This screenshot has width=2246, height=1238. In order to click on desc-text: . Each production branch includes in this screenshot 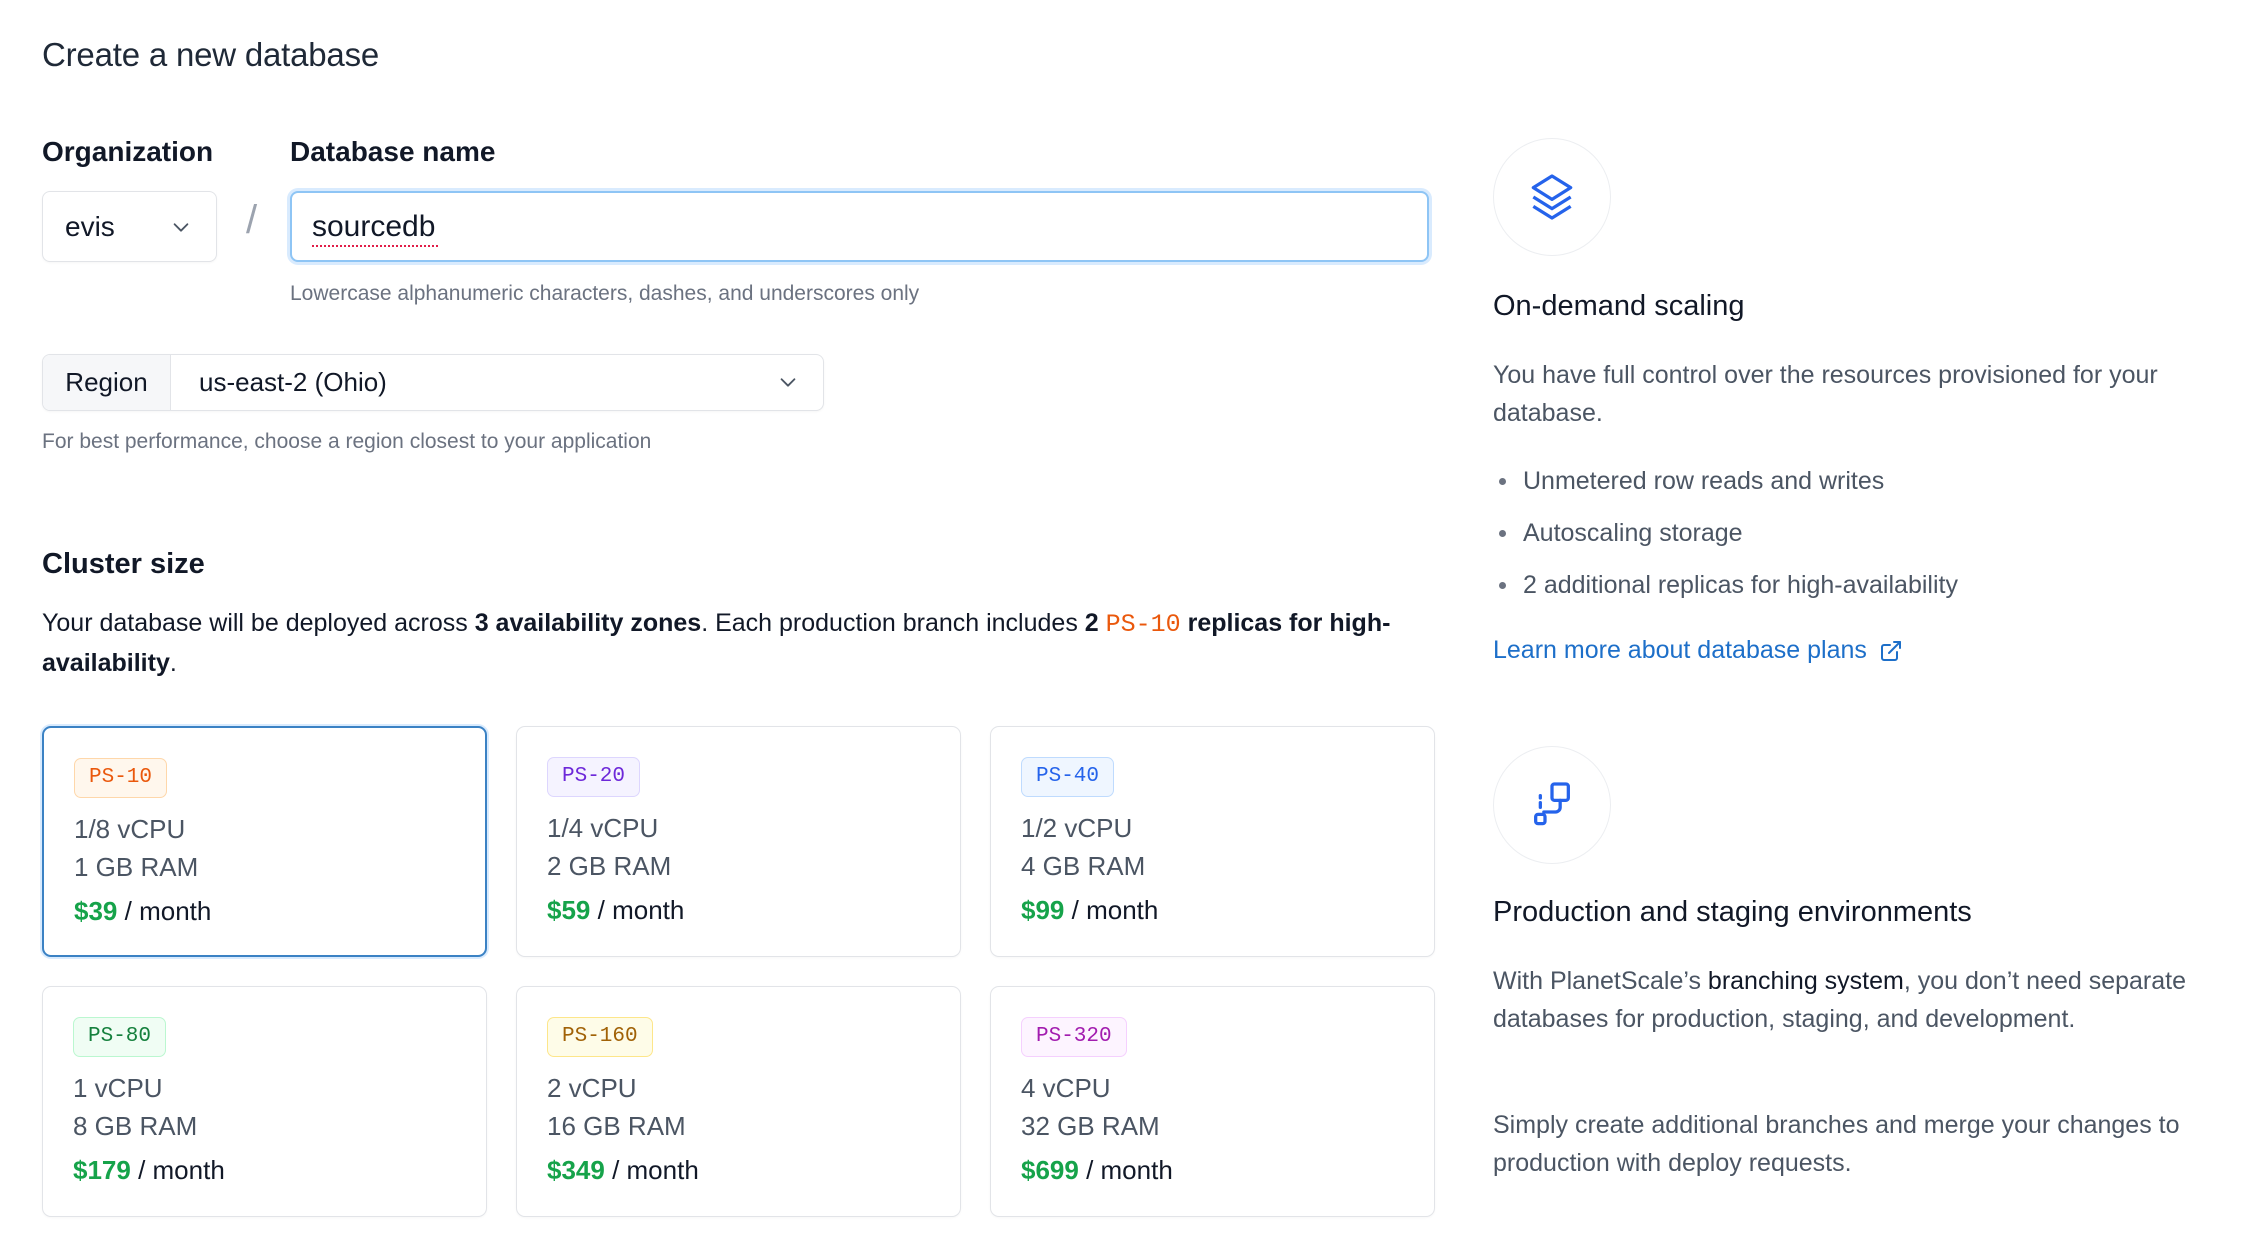, I will do `click(893, 623)`.